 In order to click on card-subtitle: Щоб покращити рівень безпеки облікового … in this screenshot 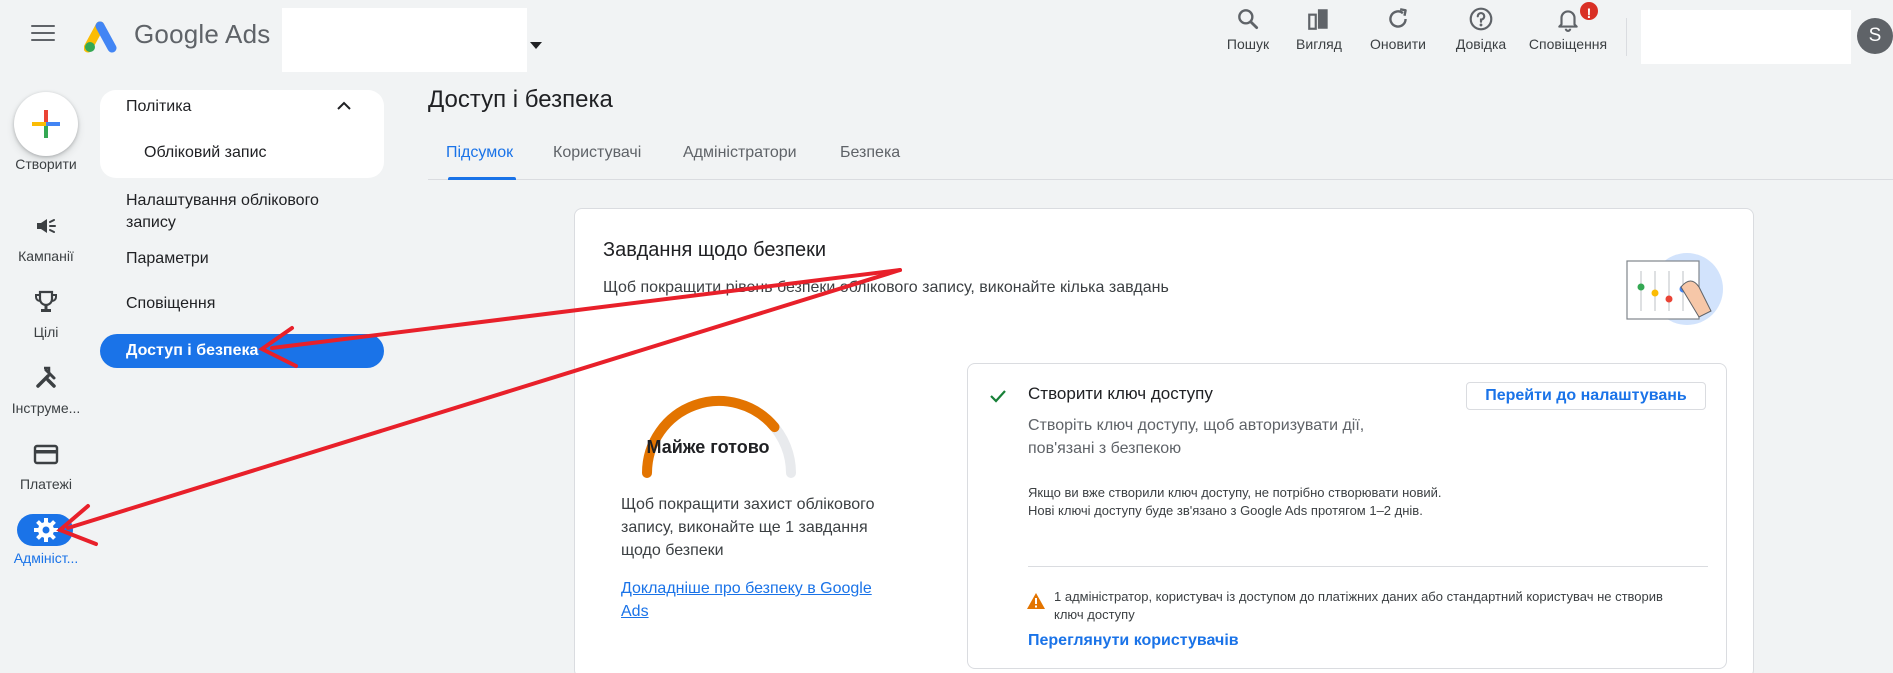, I will do `click(886, 287)`.